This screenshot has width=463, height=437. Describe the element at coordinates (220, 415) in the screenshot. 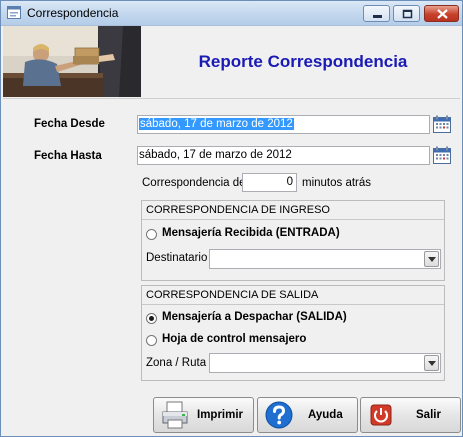

I see `print-button-label: Imprimir` at that location.